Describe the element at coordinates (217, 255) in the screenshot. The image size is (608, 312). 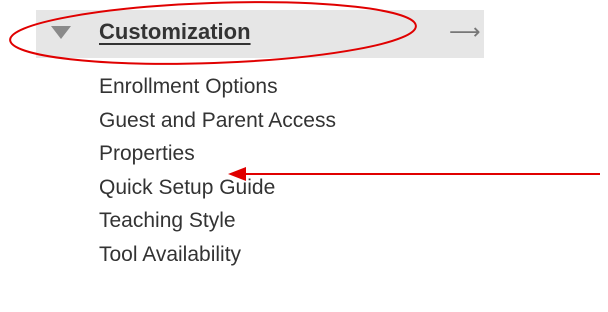
I see `menu-item-tool-availability: Tool Availability` at that location.